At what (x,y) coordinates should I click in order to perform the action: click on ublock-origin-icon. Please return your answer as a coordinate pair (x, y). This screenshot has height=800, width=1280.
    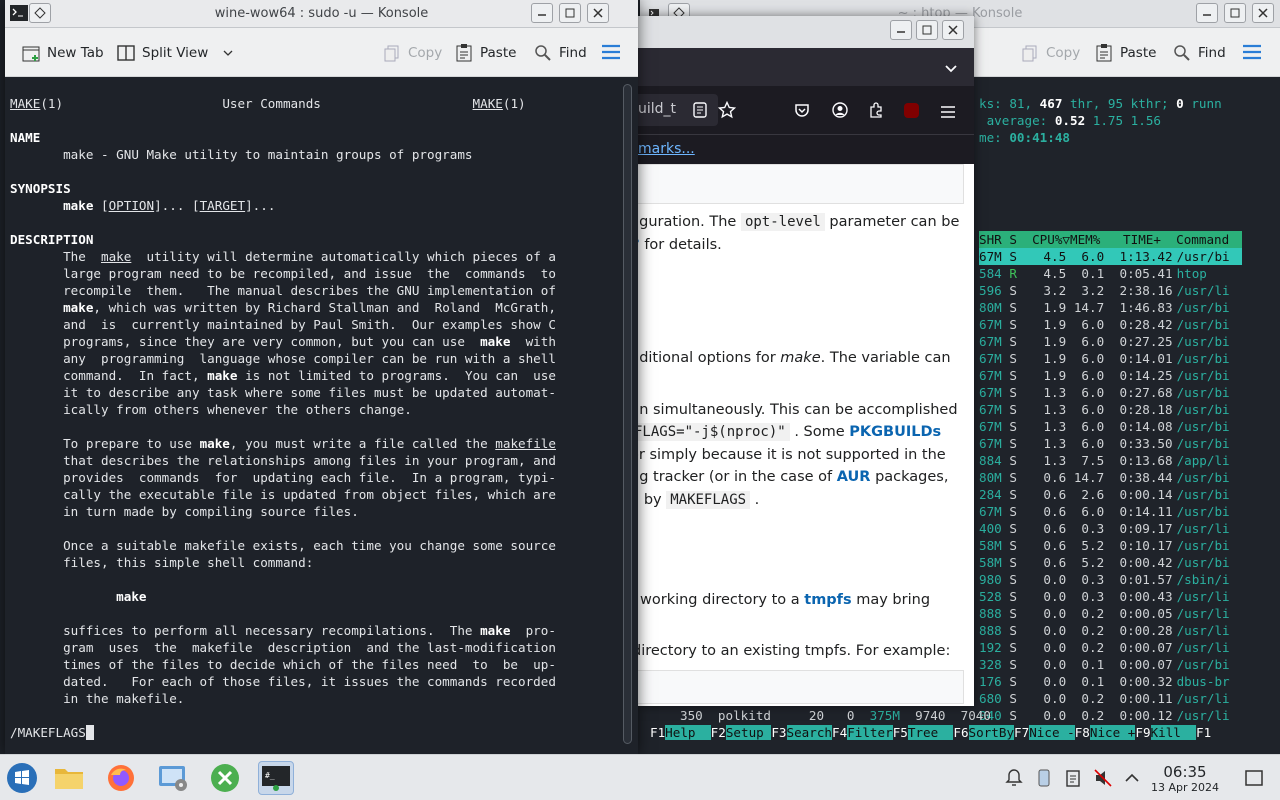
    Looking at the image, I should click on (911, 110).